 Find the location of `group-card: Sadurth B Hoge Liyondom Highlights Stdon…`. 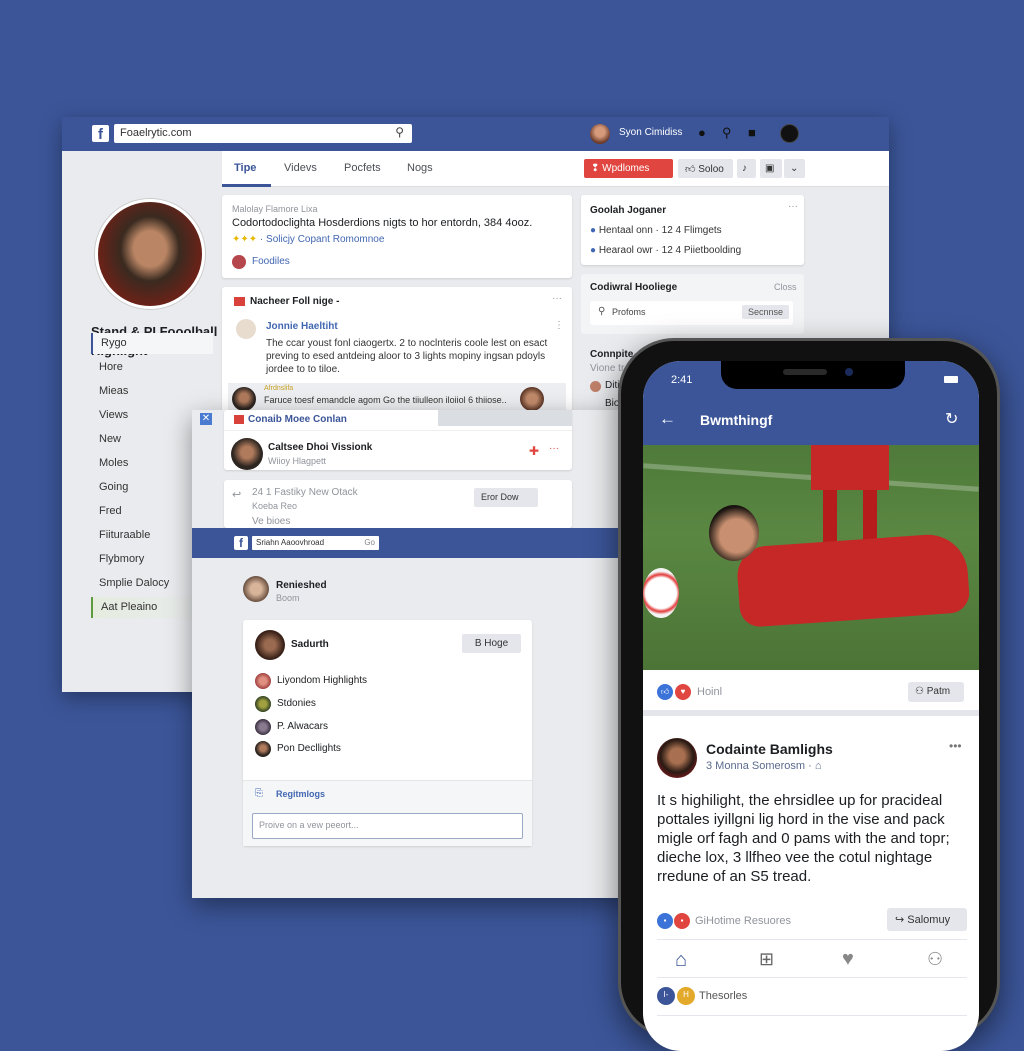

group-card: Sadurth B Hoge Liyondom Highlights Stdon… is located at coordinates (387, 733).